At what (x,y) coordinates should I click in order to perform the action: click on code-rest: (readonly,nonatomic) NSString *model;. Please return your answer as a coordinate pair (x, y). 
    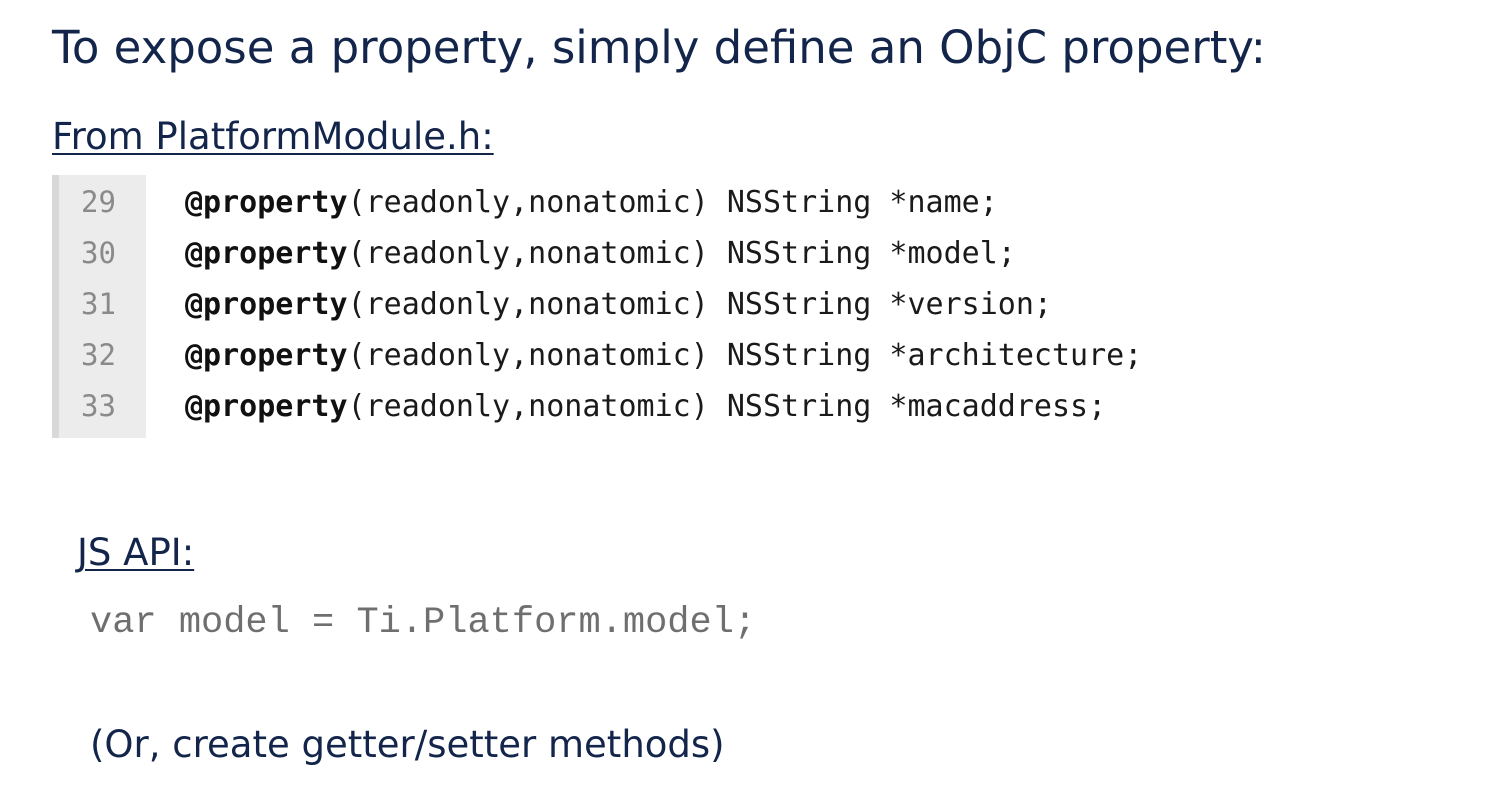
    Looking at the image, I should click on (681, 253).